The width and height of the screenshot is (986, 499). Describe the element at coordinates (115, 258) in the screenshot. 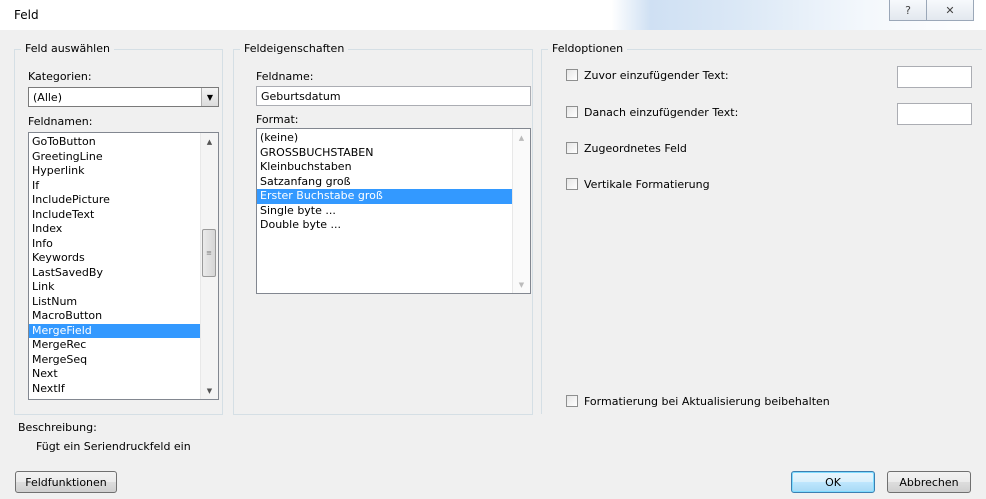

I see `feldname-list-item: Keywords` at that location.